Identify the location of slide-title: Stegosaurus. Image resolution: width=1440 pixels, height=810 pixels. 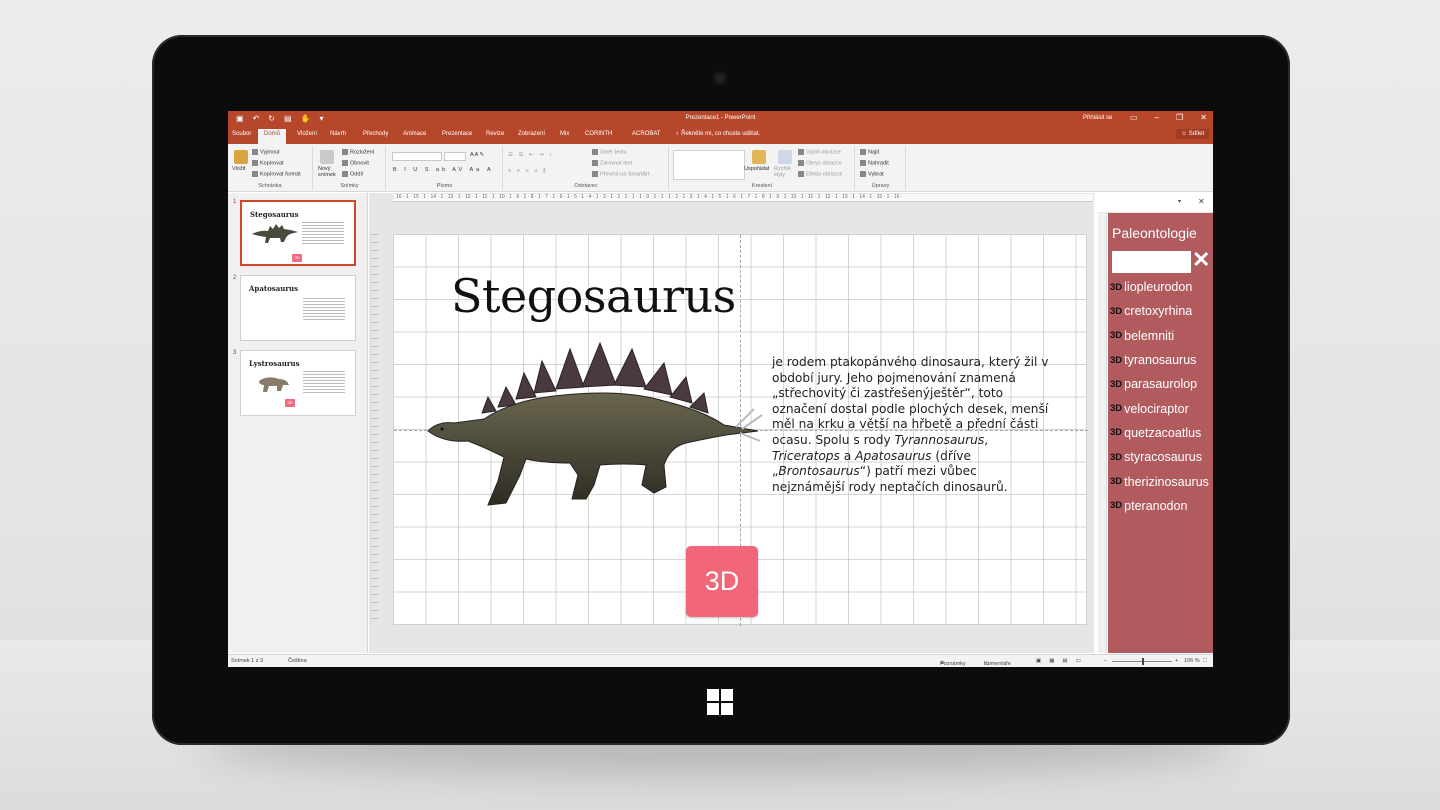
(593, 296).